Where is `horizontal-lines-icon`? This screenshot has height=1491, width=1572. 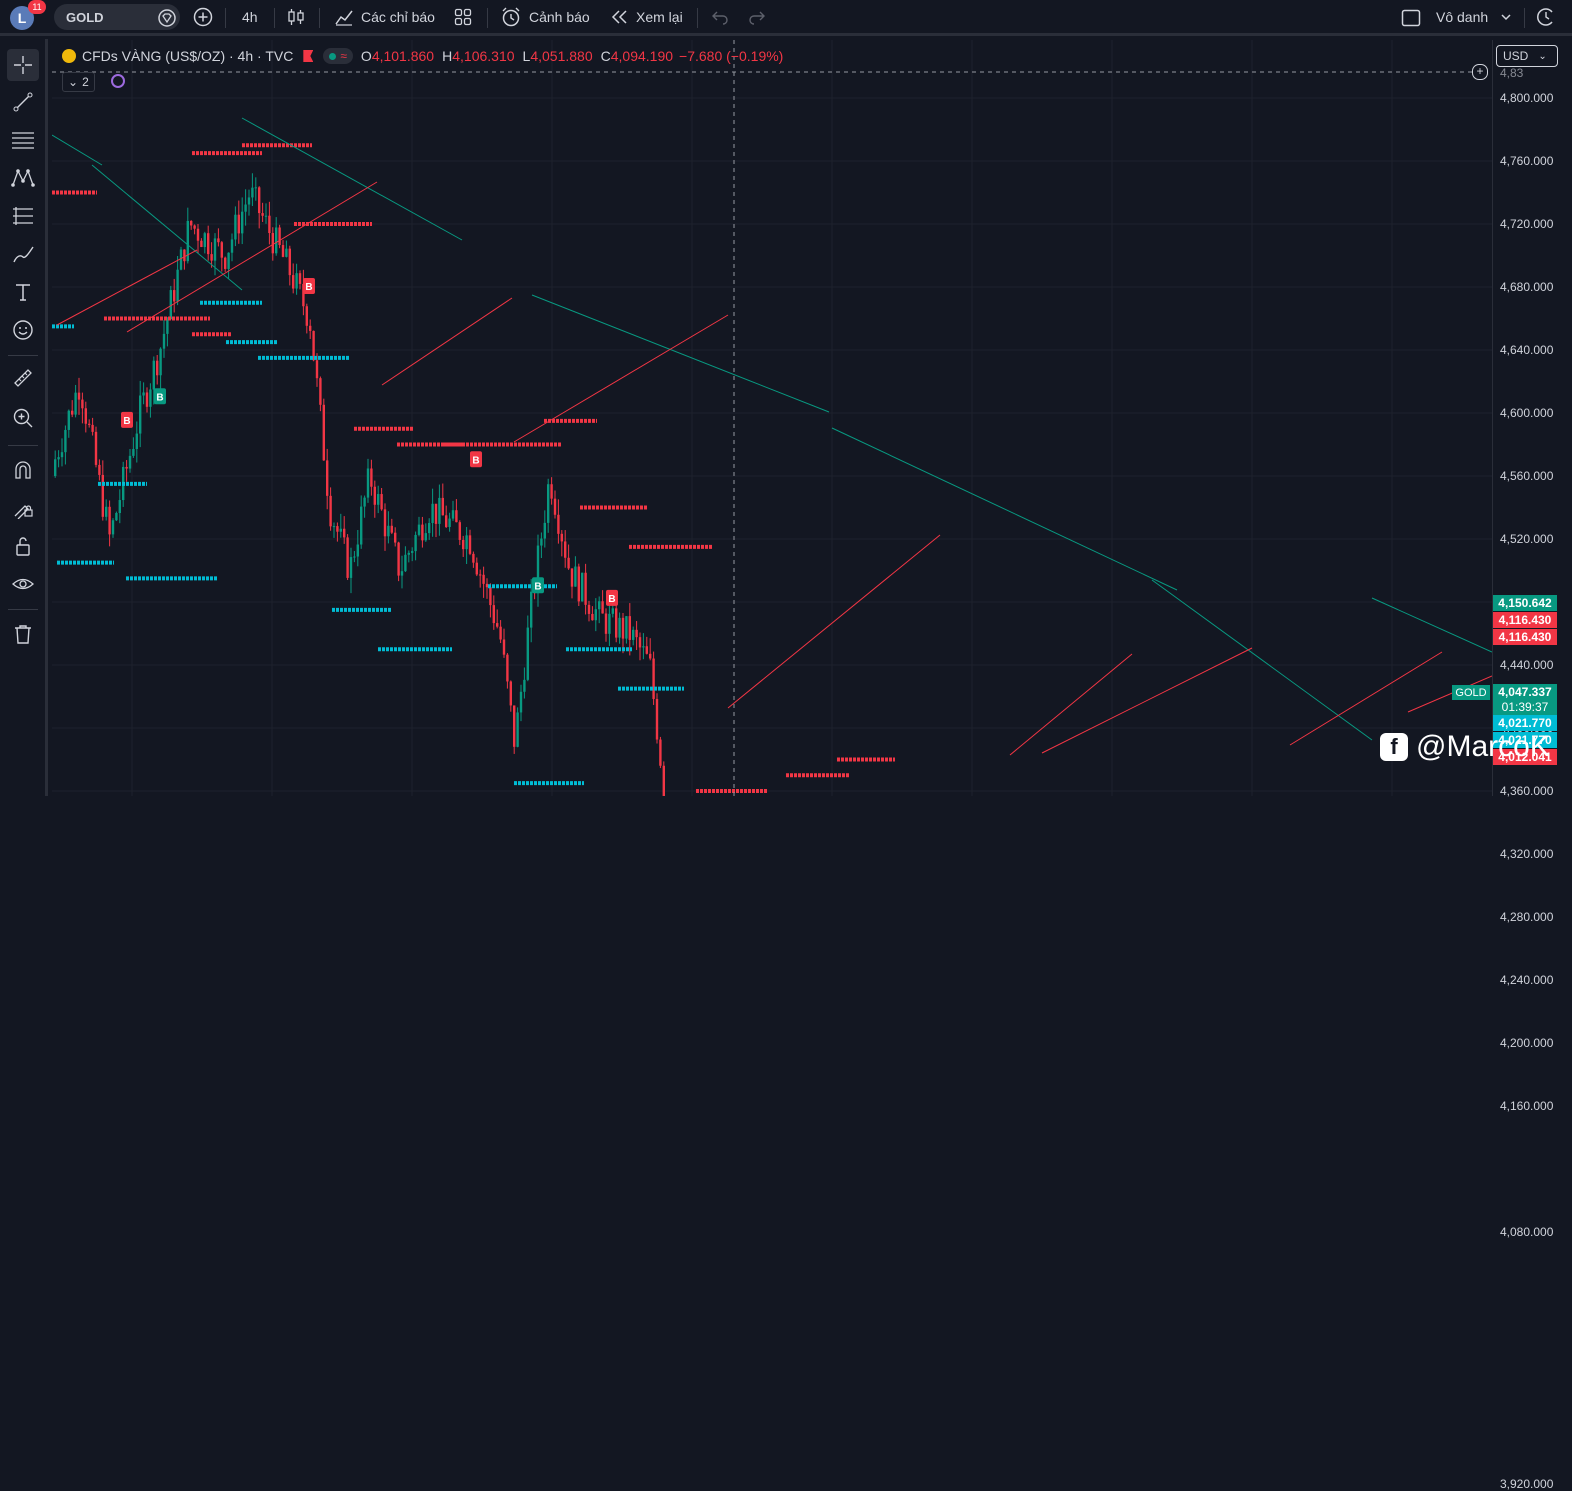 horizontal-lines-icon is located at coordinates (23, 140).